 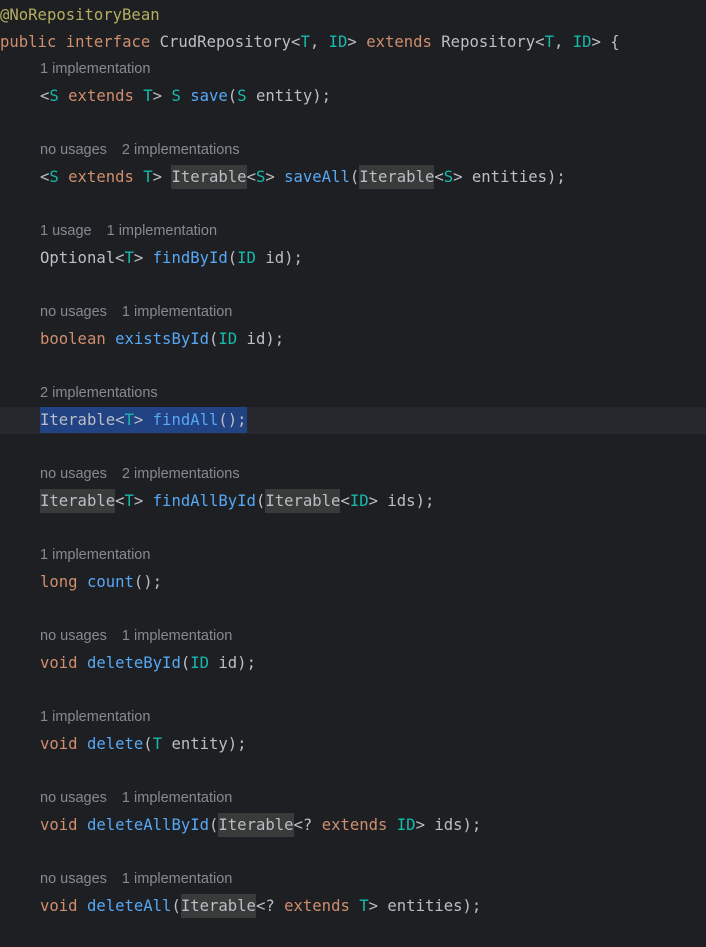 What do you see at coordinates (353, 15) in the screenshot?
I see `annotation-line: @NoRepositoryBean` at bounding box center [353, 15].